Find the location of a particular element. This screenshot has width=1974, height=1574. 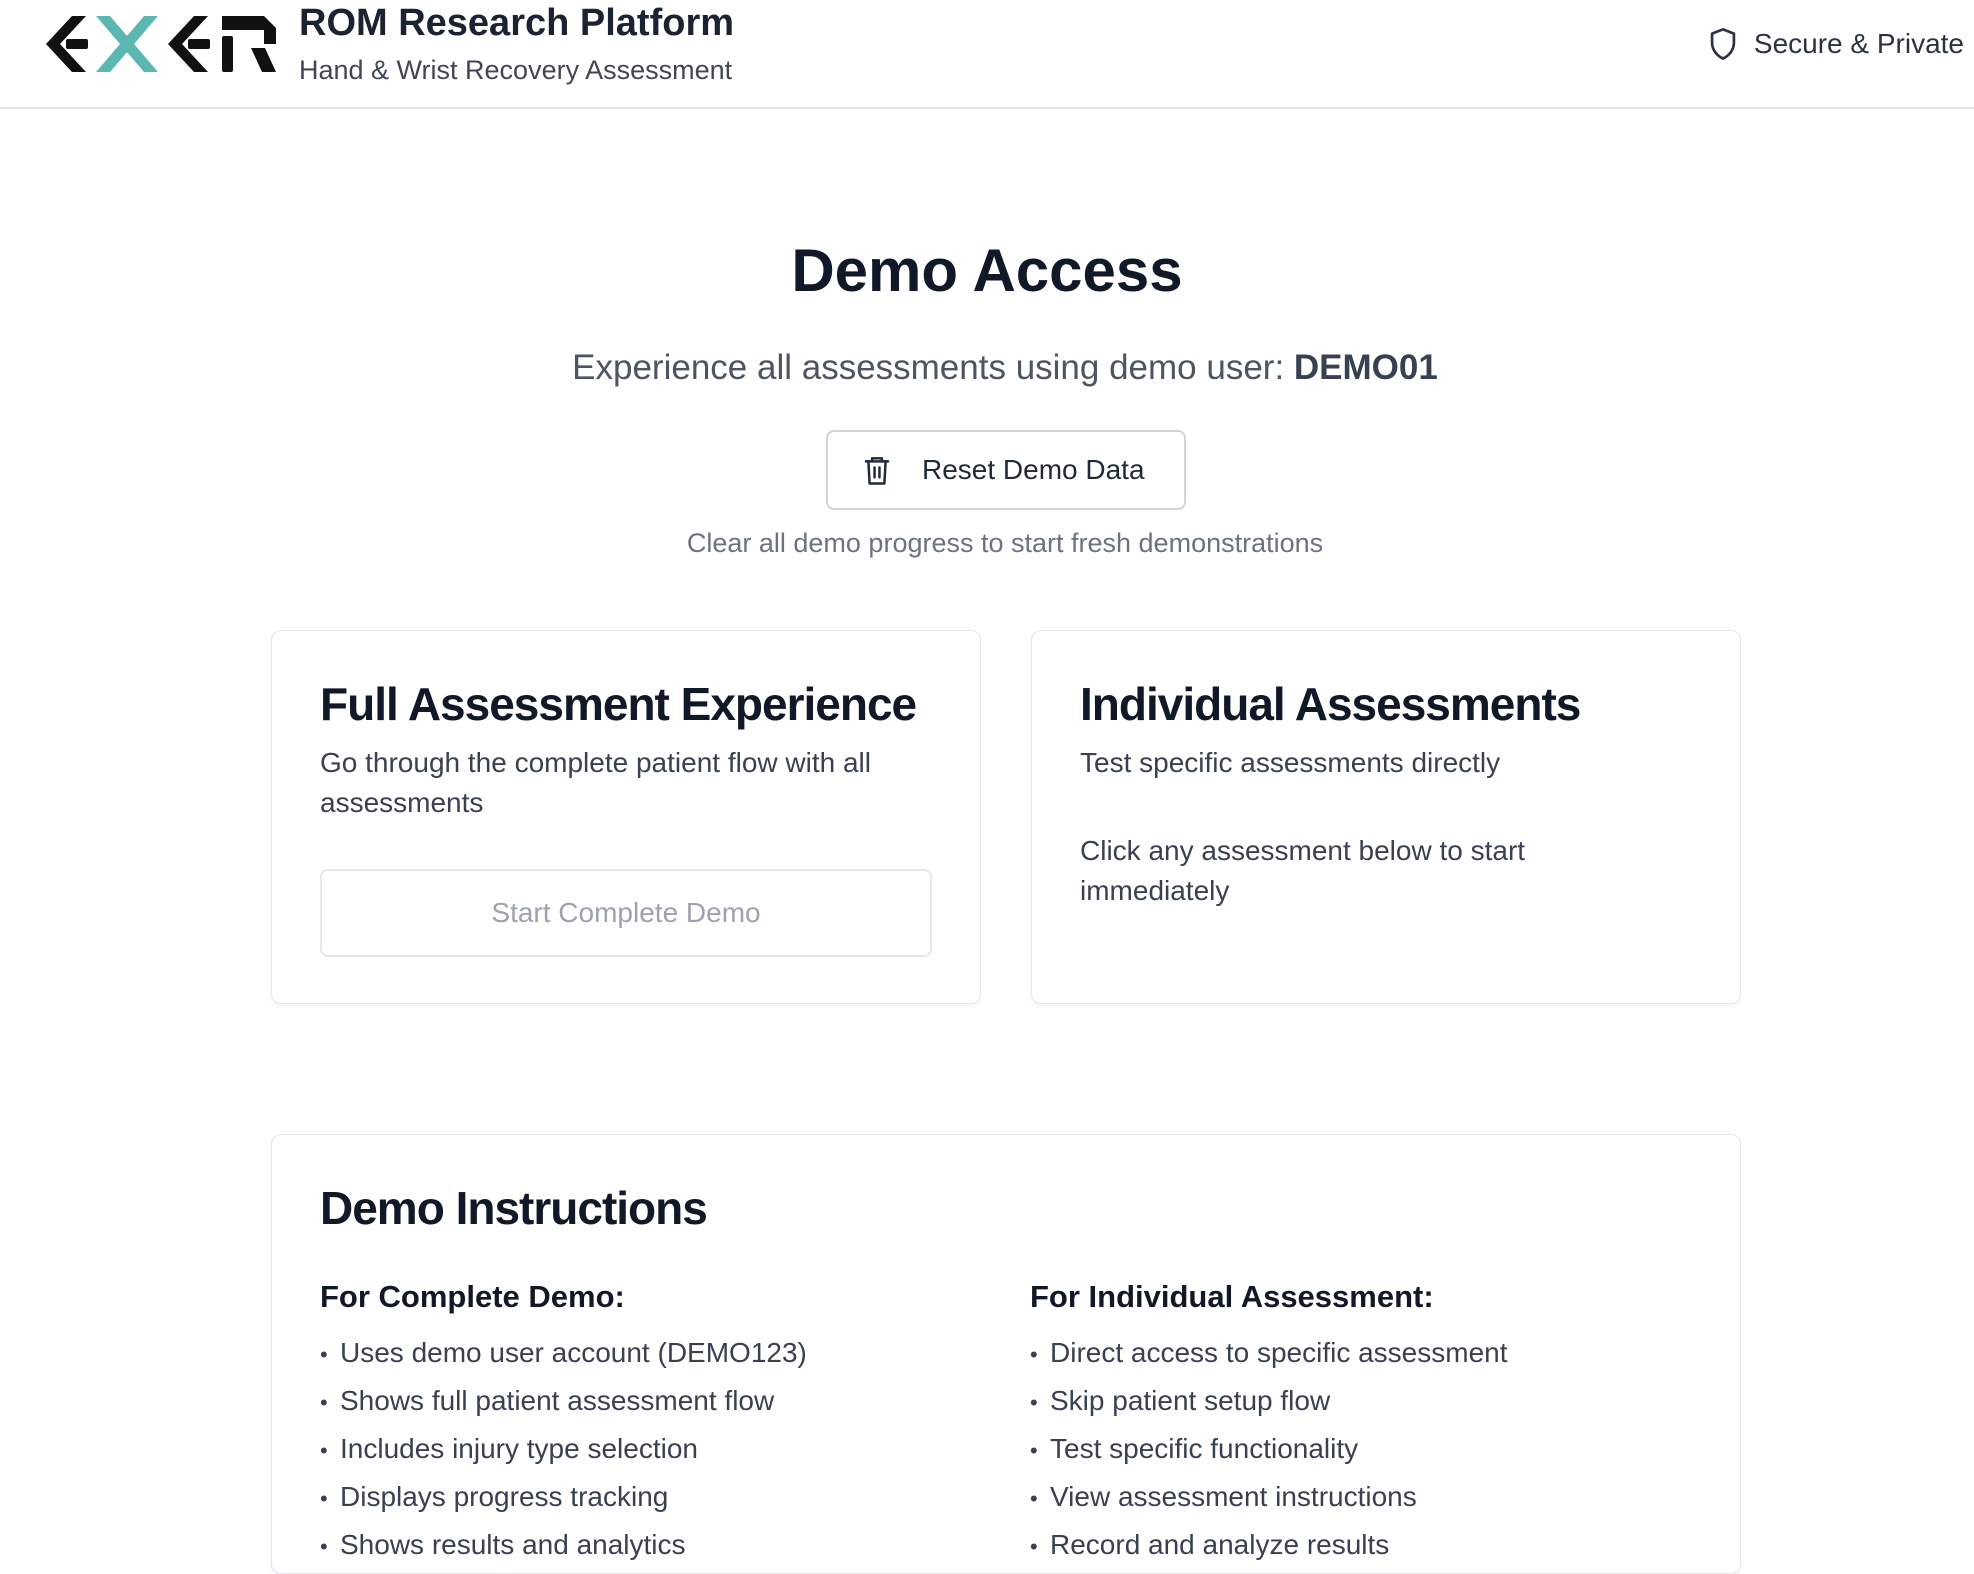

secure-badge: Secure & Private is located at coordinates (1836, 44).